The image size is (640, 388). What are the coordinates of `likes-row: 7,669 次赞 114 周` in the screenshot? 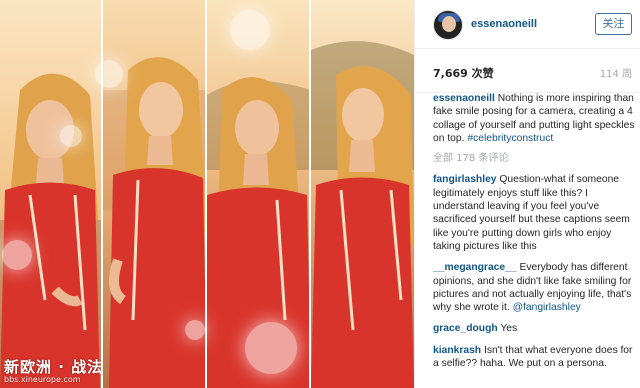 It's located at (527, 71).